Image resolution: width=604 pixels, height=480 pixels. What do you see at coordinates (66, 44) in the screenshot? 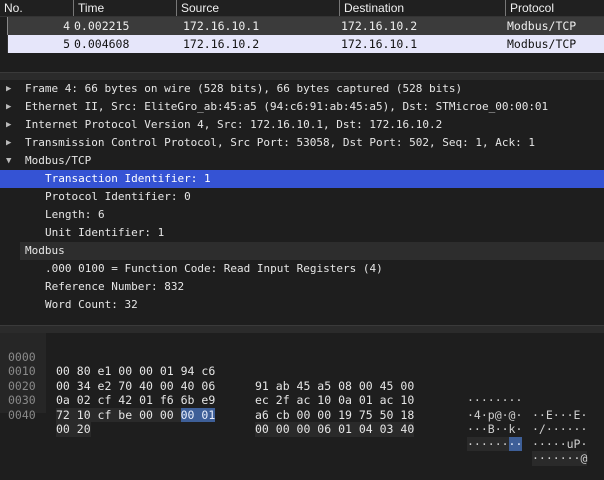
I see `packet-no: 5` at bounding box center [66, 44].